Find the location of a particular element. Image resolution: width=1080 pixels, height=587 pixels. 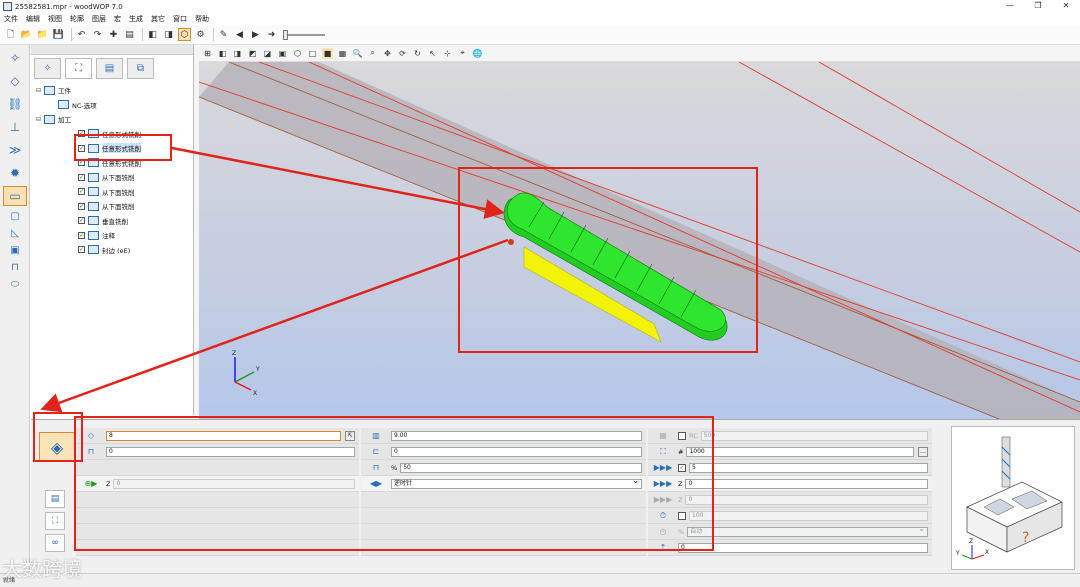

menu-window: 窗口 is located at coordinates (180, 19).